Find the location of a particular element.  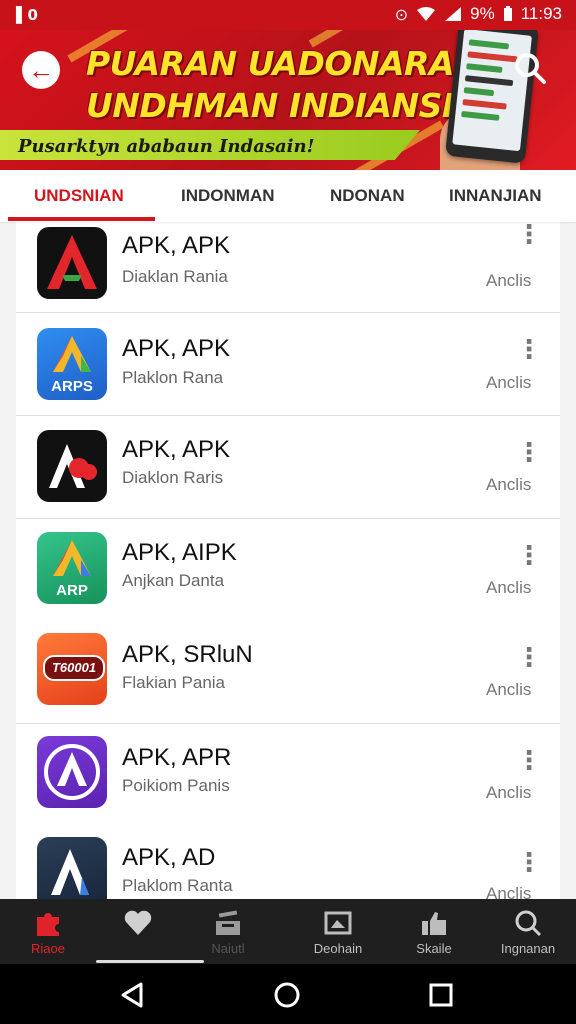

list-item: APK, APR Poikiom Panis ⋮ Anclis is located at coordinates (288, 775).